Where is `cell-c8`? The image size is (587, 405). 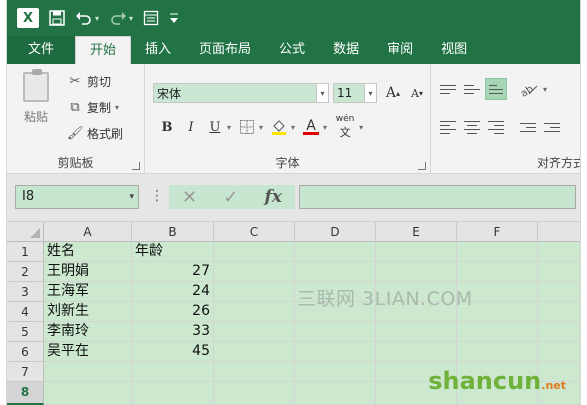
cell-c8 is located at coordinates (254, 393).